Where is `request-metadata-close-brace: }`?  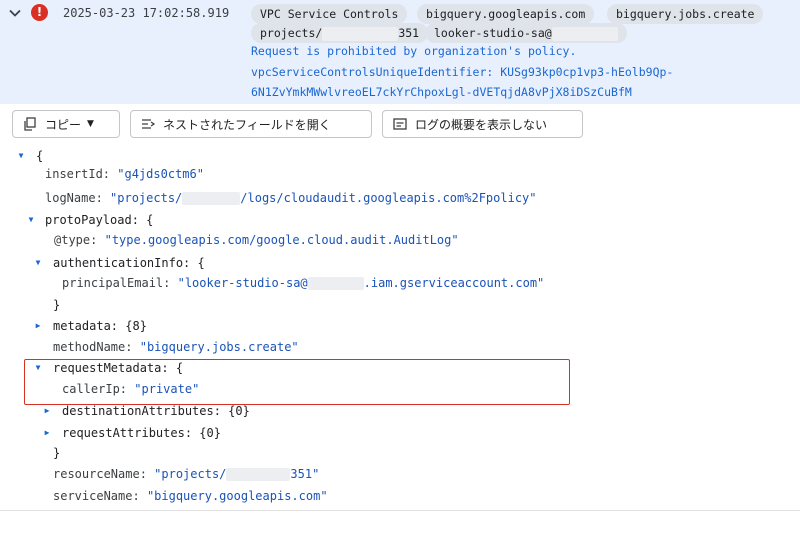 request-metadata-close-brace: } is located at coordinates (57, 453).